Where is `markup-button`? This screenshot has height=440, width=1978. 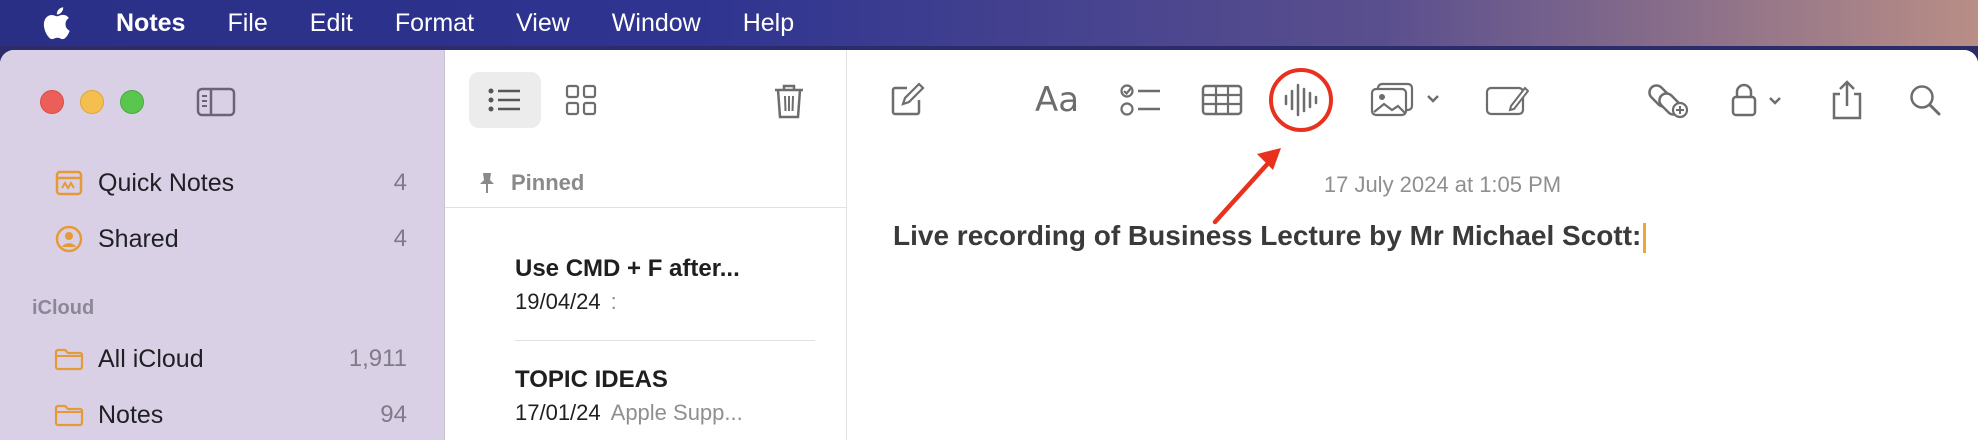 markup-button is located at coordinates (1507, 100).